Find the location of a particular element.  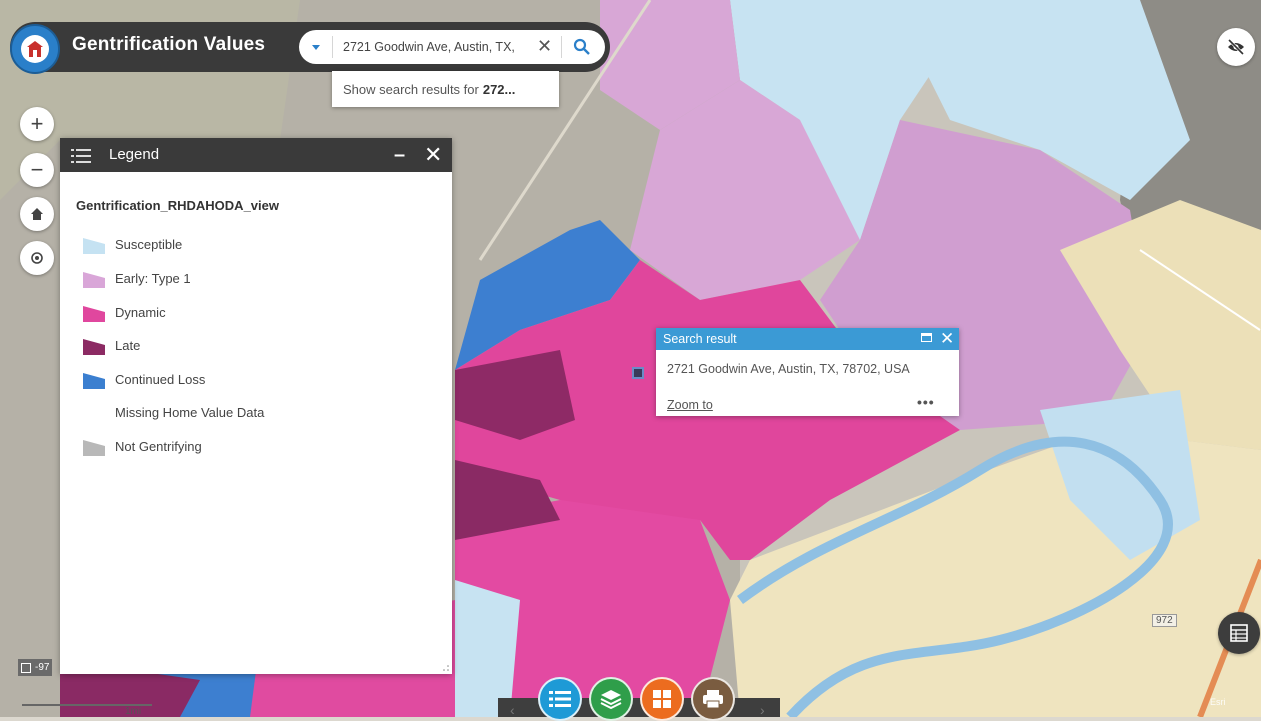

minimize-button: – is located at coordinates (399, 155).